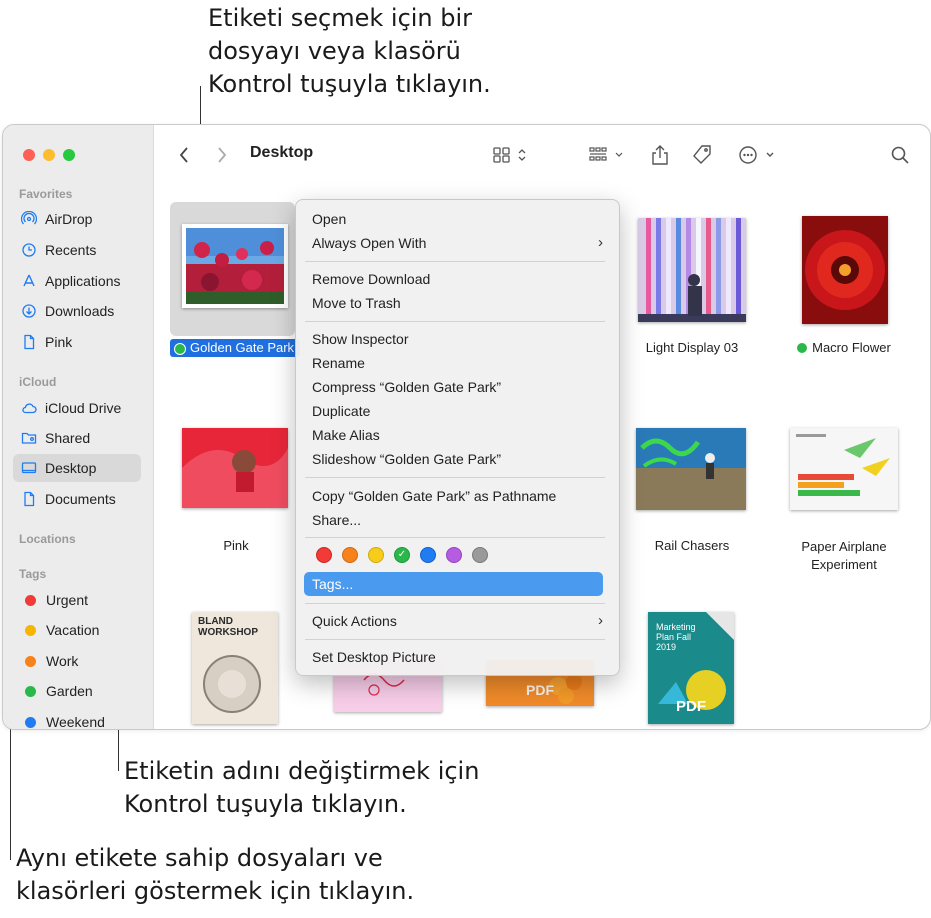 The width and height of the screenshot is (931, 918). What do you see at coordinates (236, 545) in the screenshot?
I see `file-name: Pink` at bounding box center [236, 545].